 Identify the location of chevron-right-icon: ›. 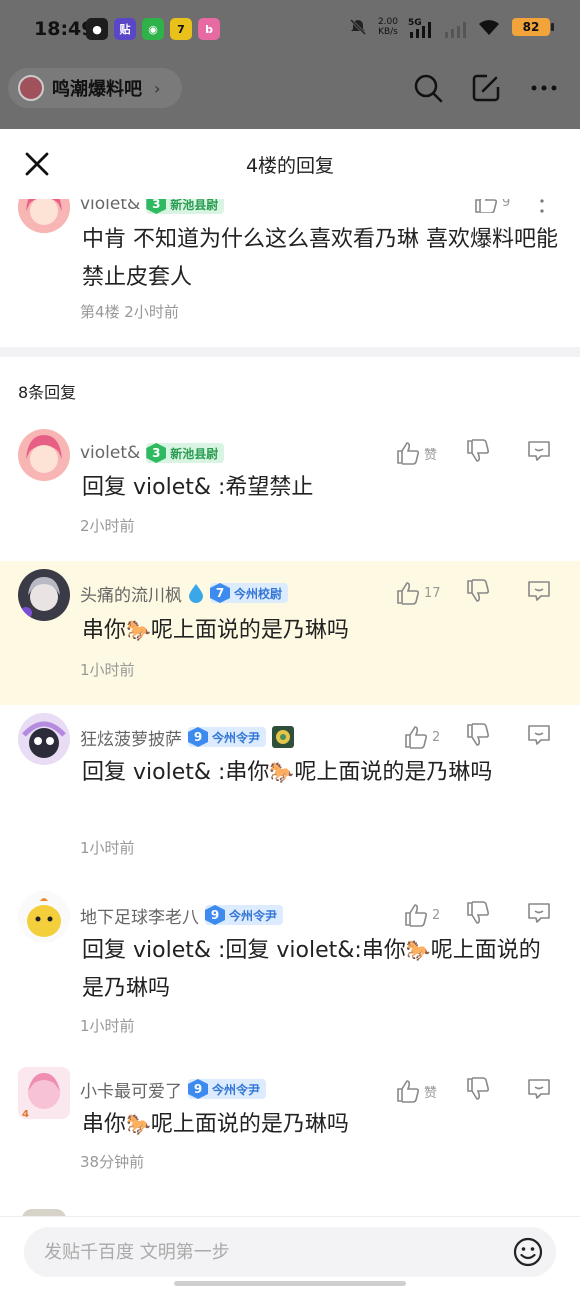
(157, 88).